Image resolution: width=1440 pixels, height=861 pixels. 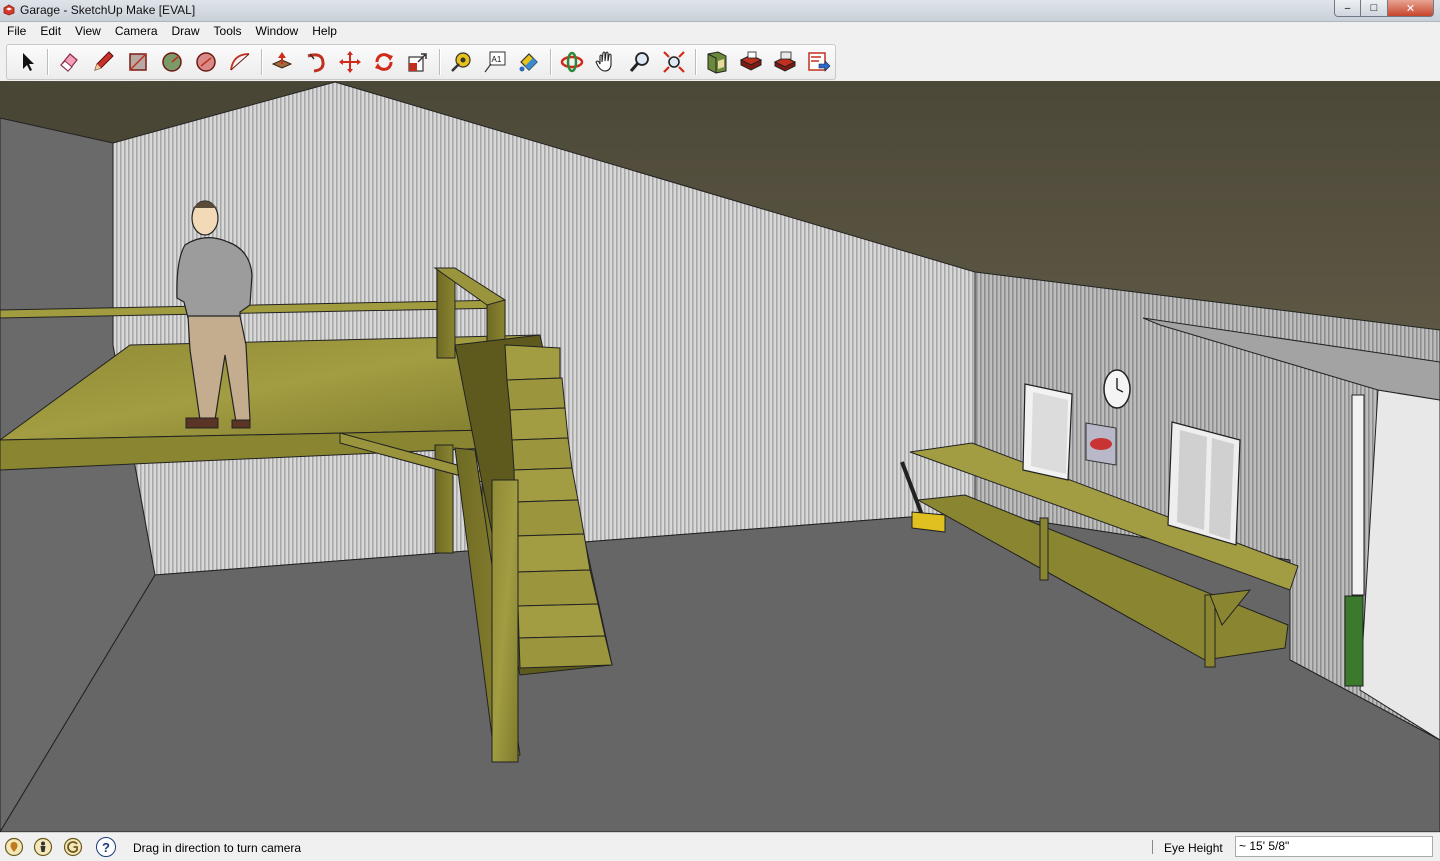 I want to click on tape-measure-tool-button, so click(x=461, y=62).